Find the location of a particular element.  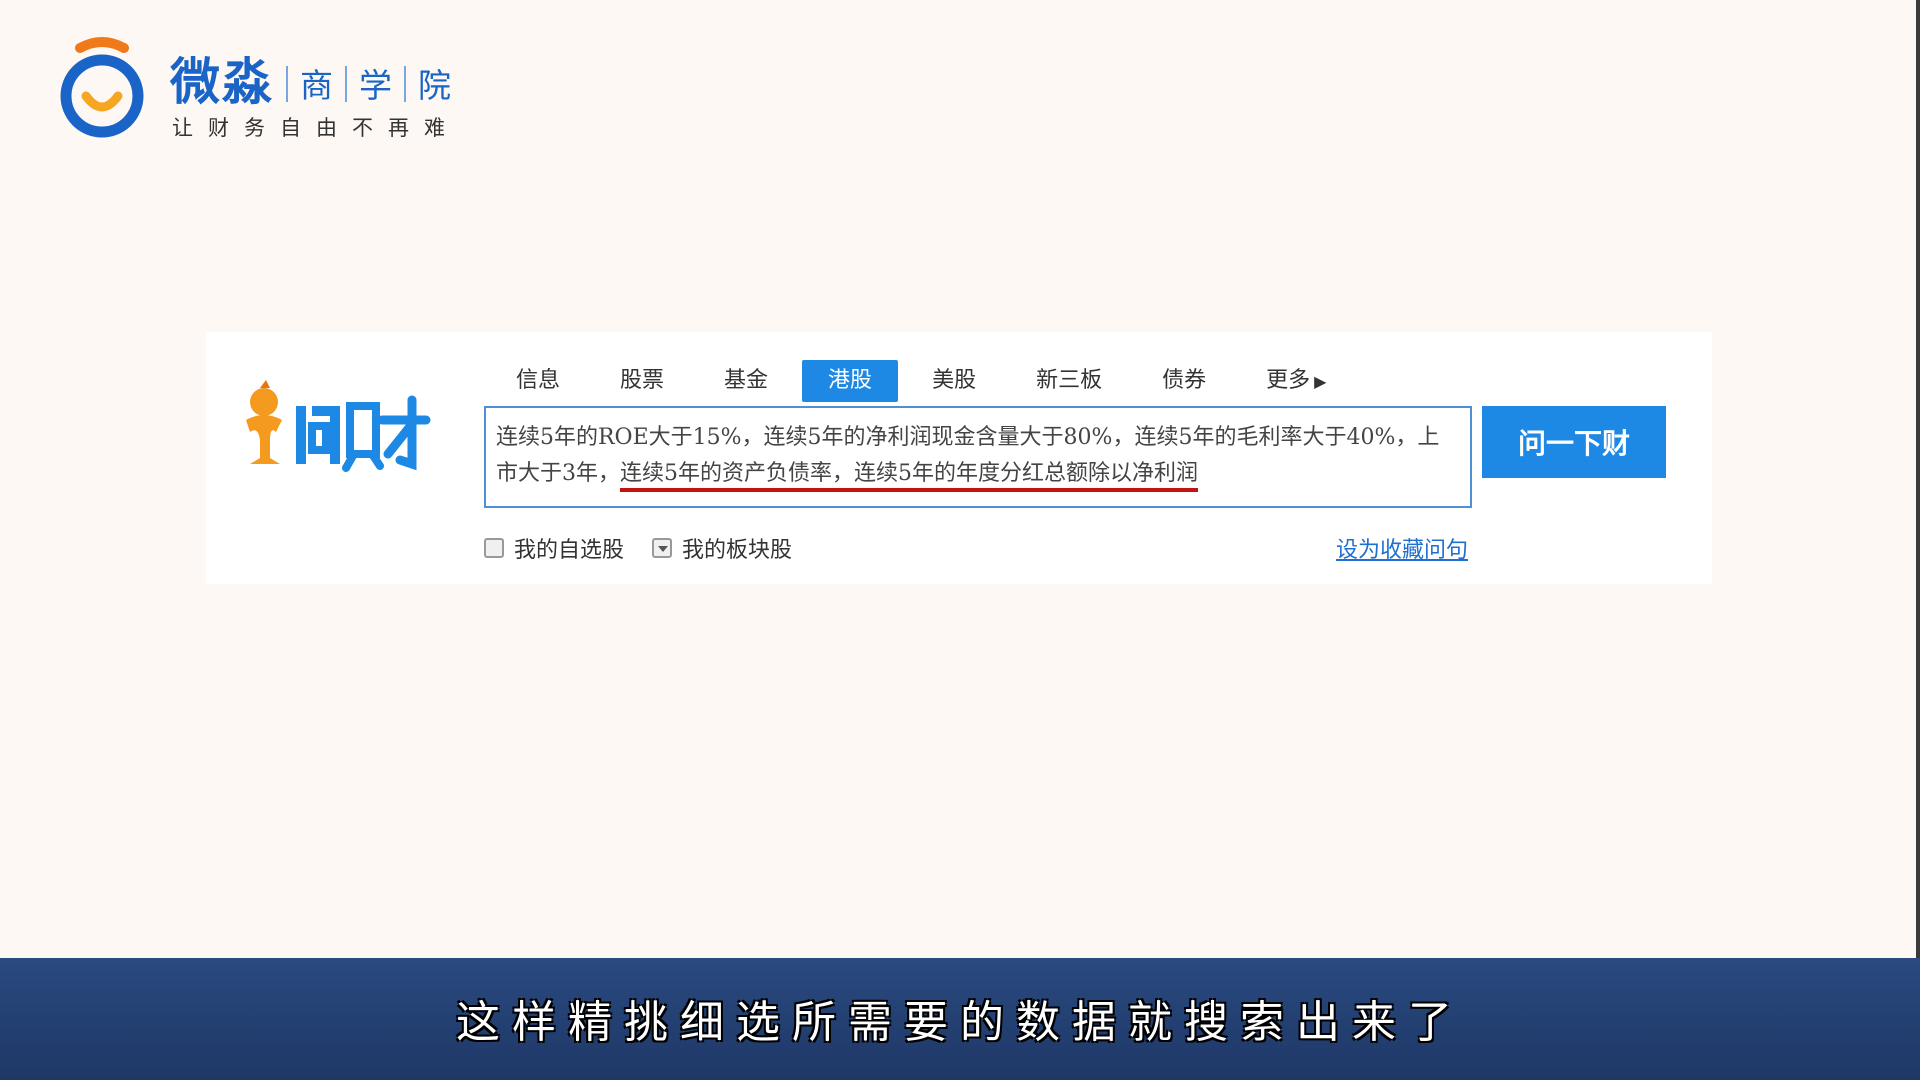

tab-bonds: 债券 is located at coordinates (1184, 381).